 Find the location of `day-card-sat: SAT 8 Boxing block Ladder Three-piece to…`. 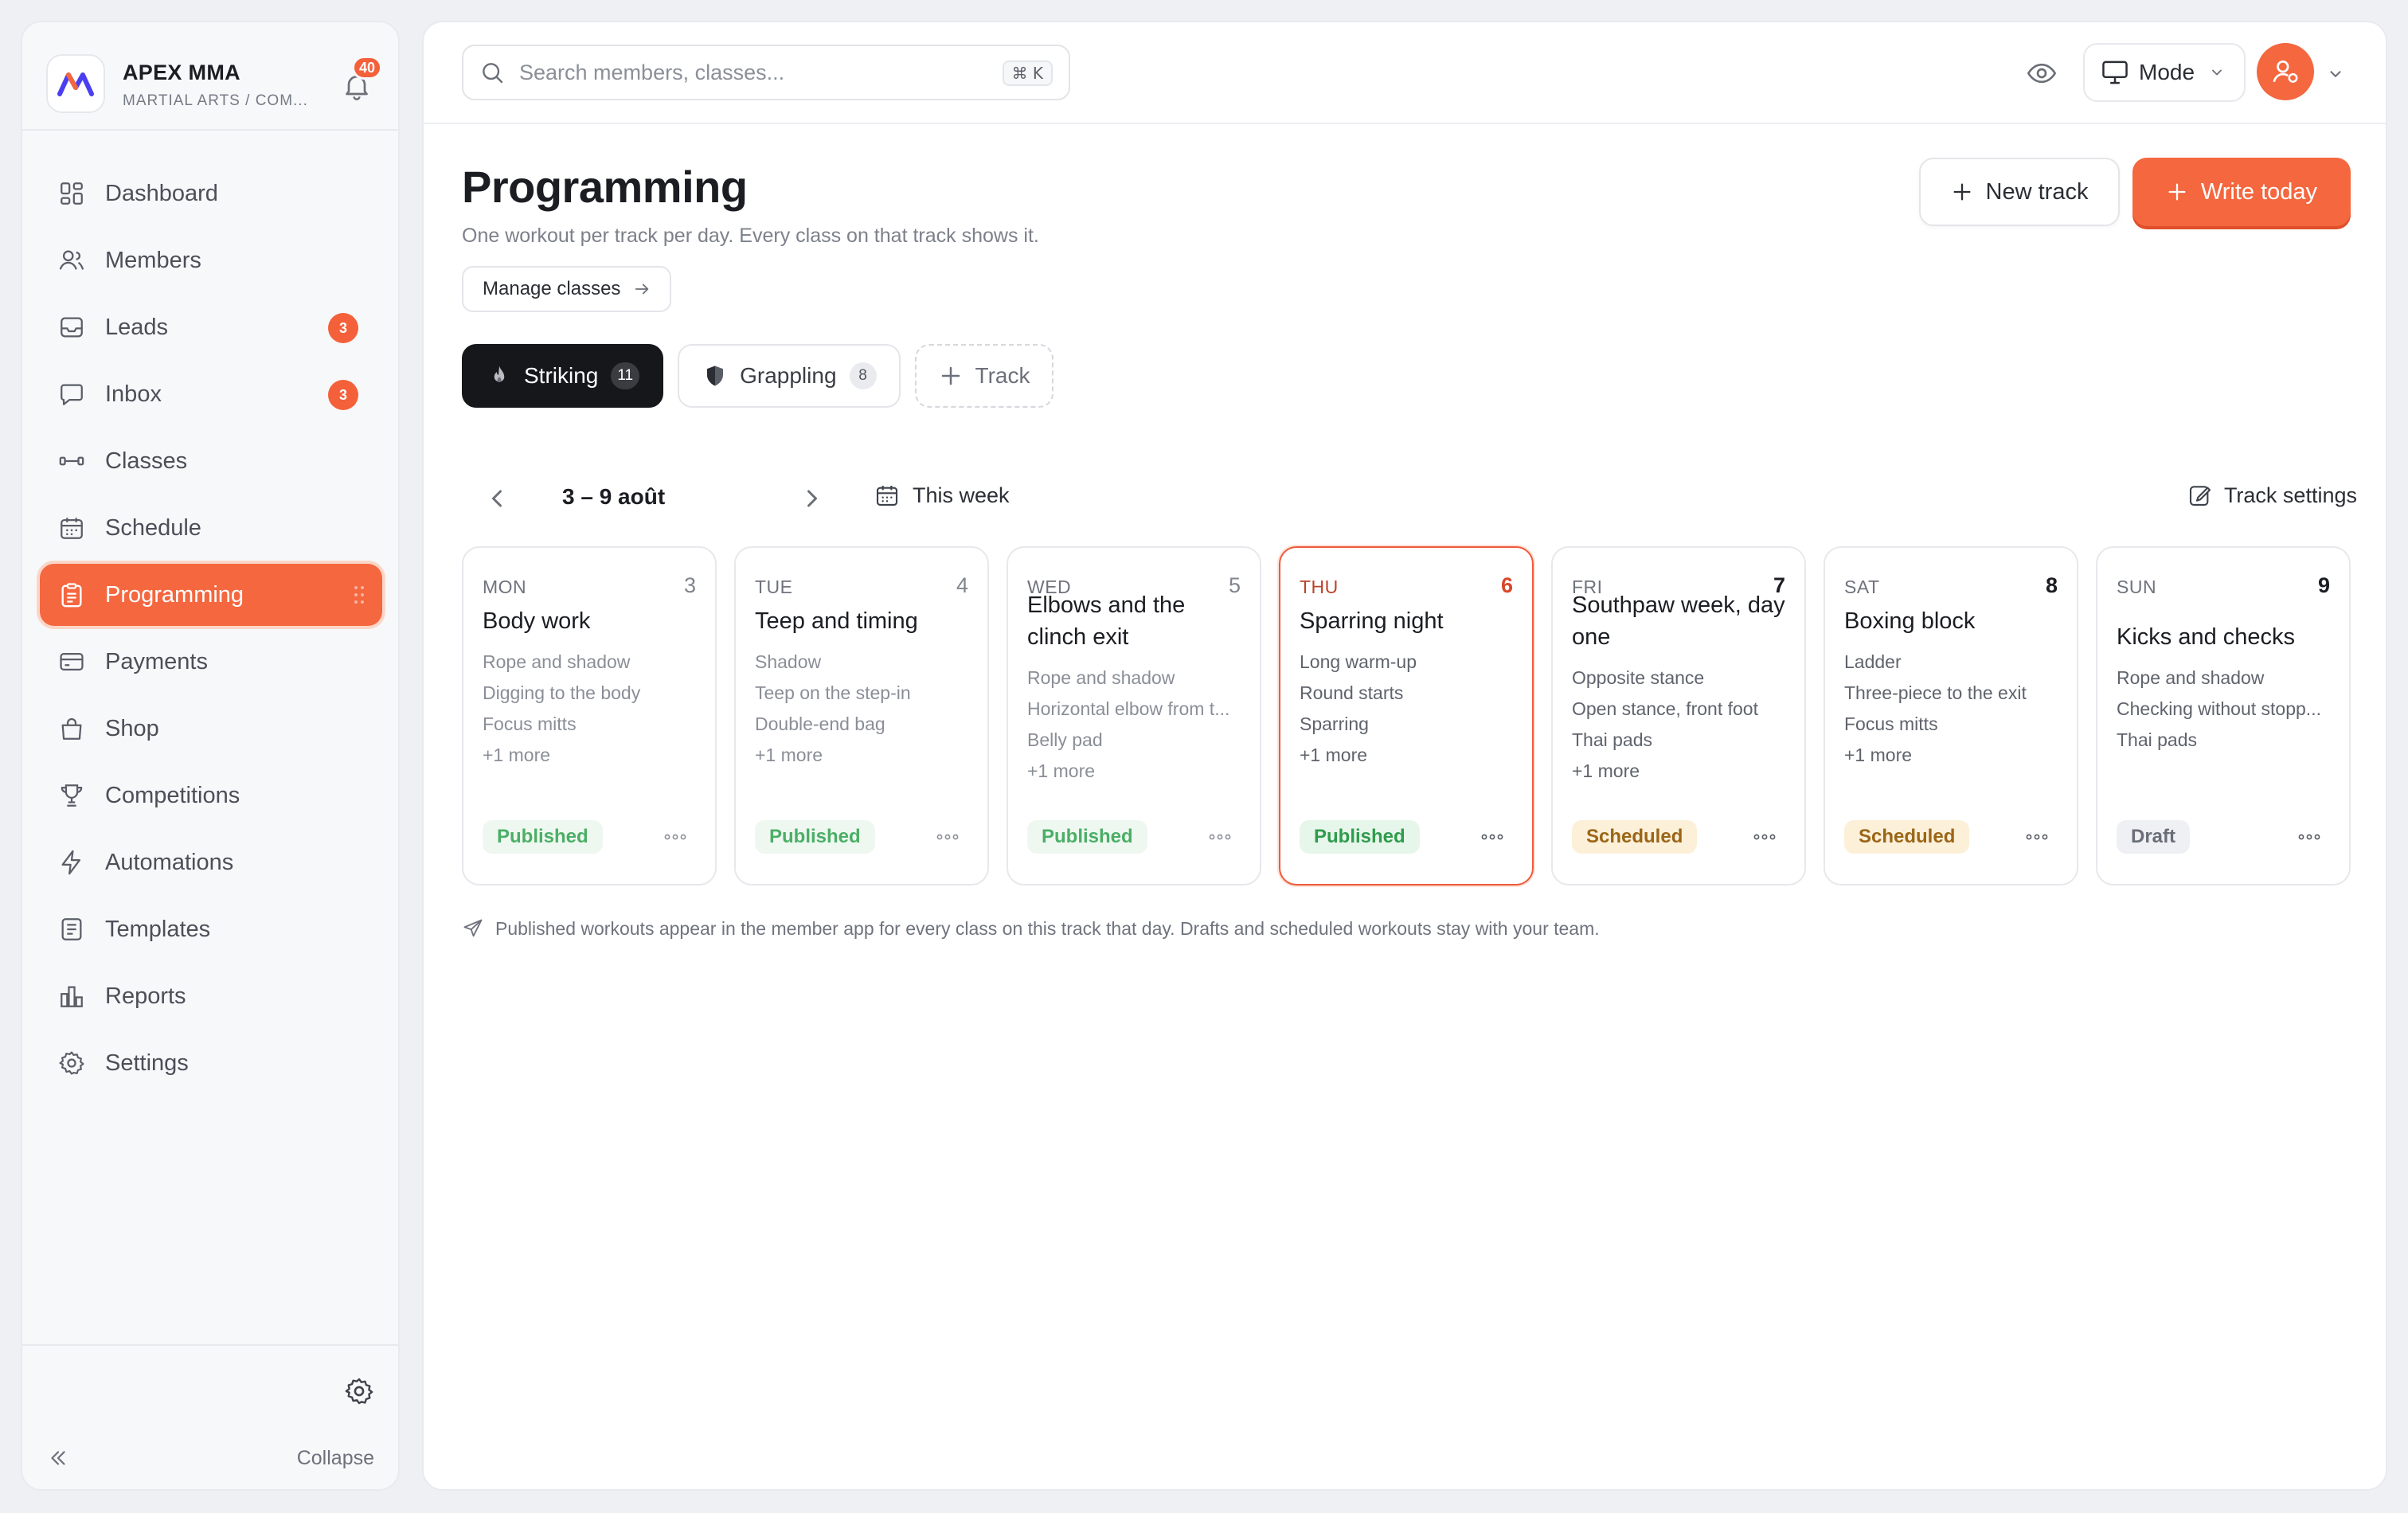

day-card-sat: SAT 8 Boxing block Ladder Three-piece to… is located at coordinates (1951, 716).